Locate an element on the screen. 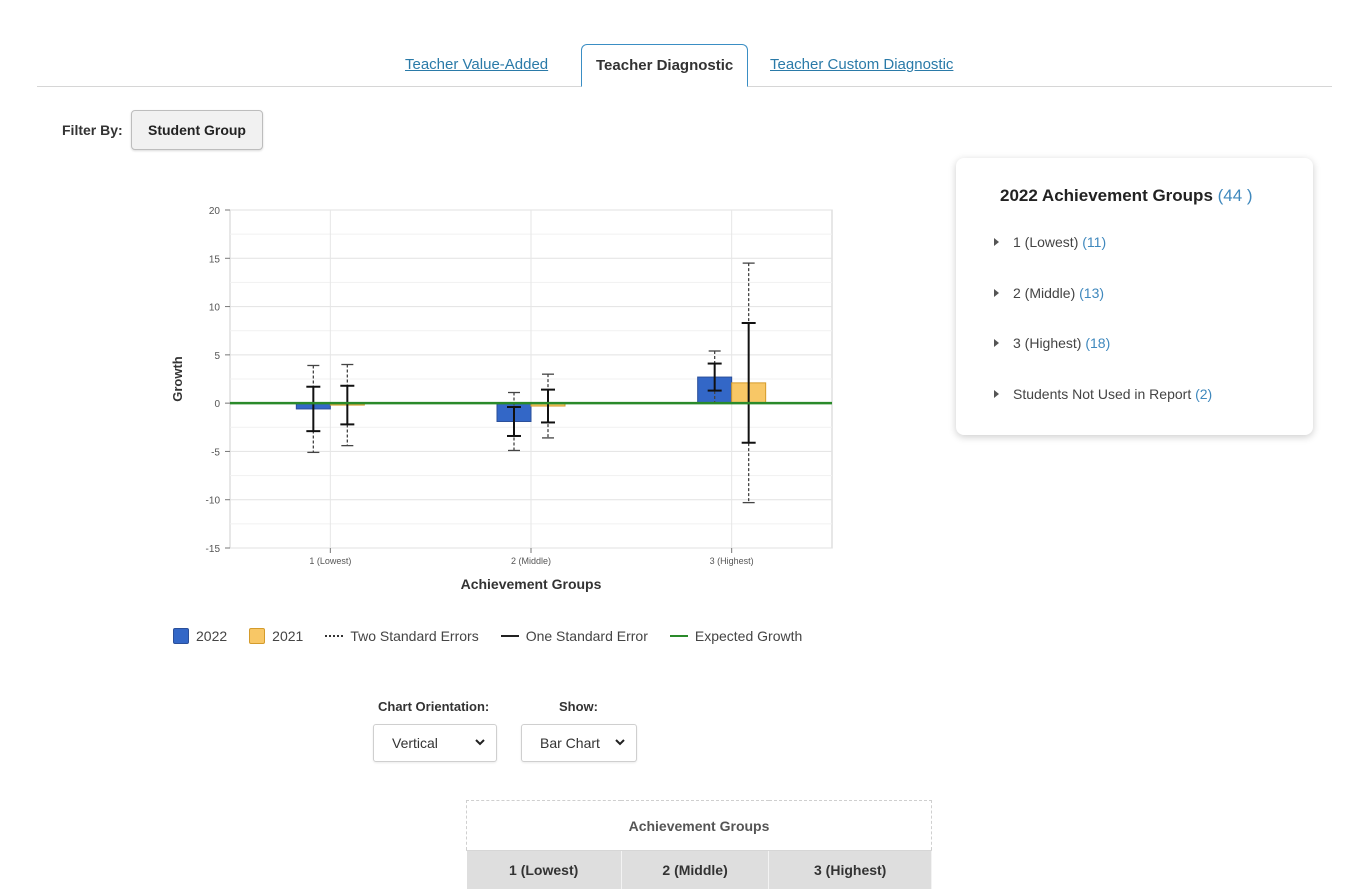 The image size is (1360, 889). group-item-label: Students Not Used in Report is located at coordinates (1102, 394).